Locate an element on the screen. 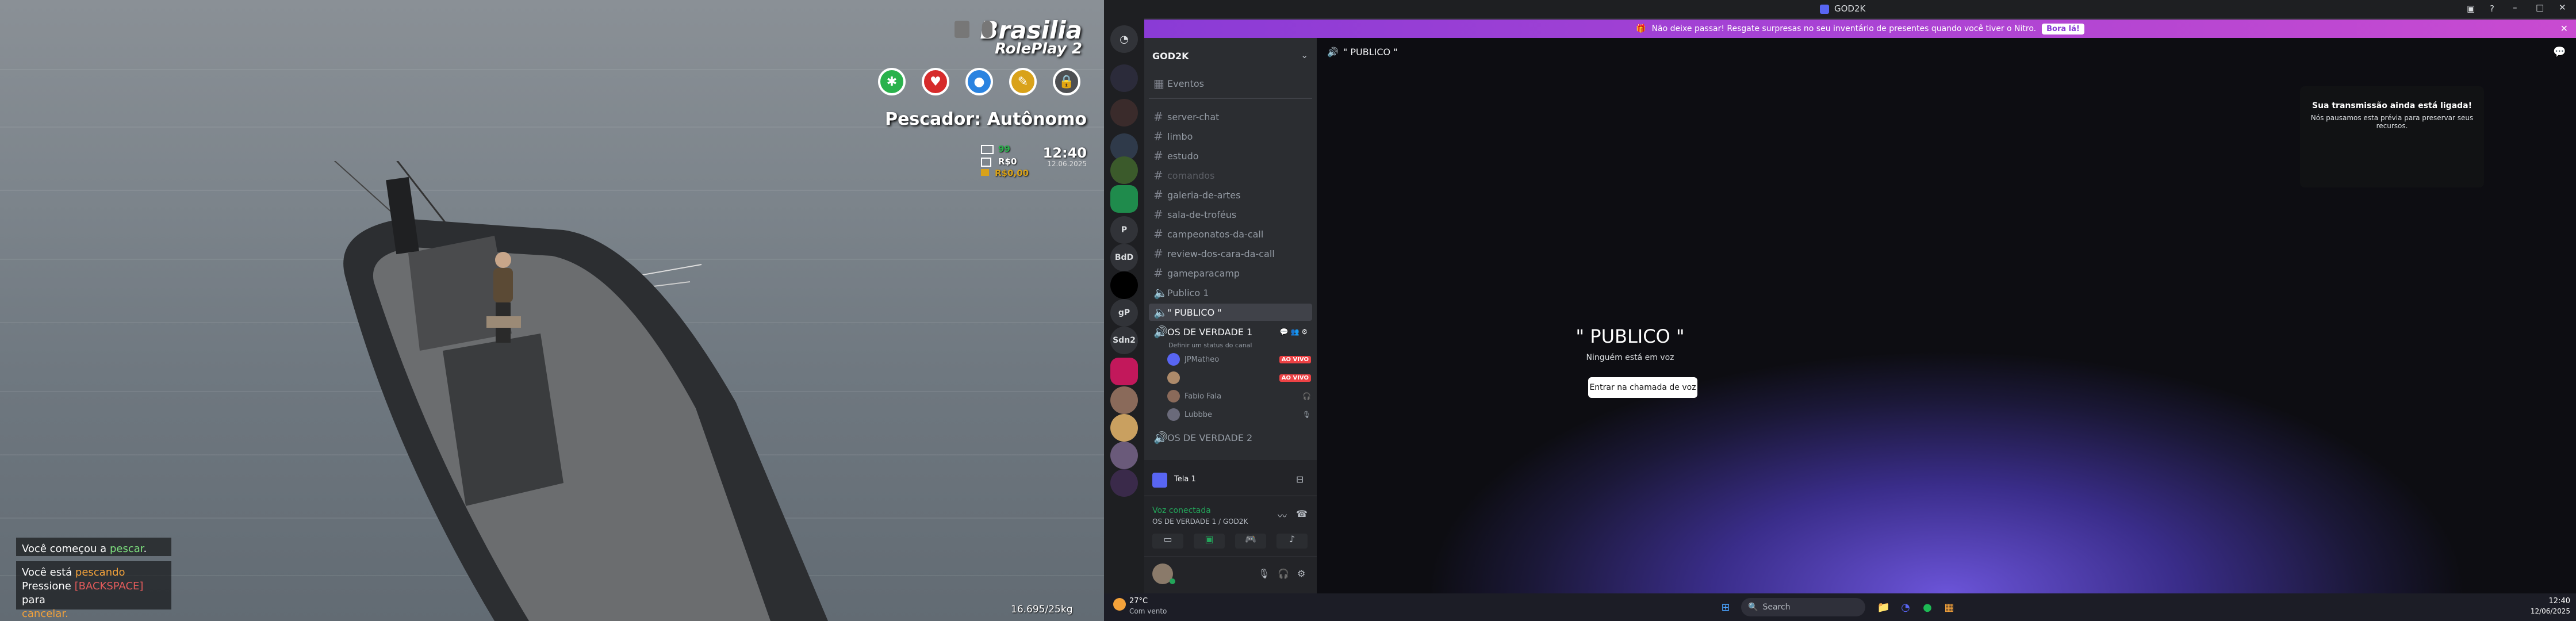 This screenshot has width=2576, height=621. spotify-icon: ● is located at coordinates (1927, 607).